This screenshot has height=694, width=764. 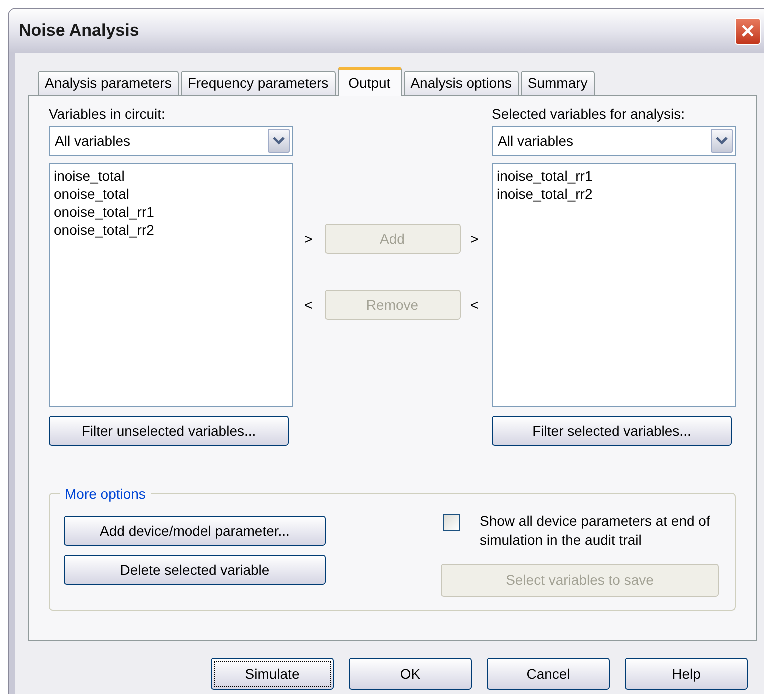 What do you see at coordinates (589, 114) in the screenshot?
I see `column-label: Selected variables for analysis:` at bounding box center [589, 114].